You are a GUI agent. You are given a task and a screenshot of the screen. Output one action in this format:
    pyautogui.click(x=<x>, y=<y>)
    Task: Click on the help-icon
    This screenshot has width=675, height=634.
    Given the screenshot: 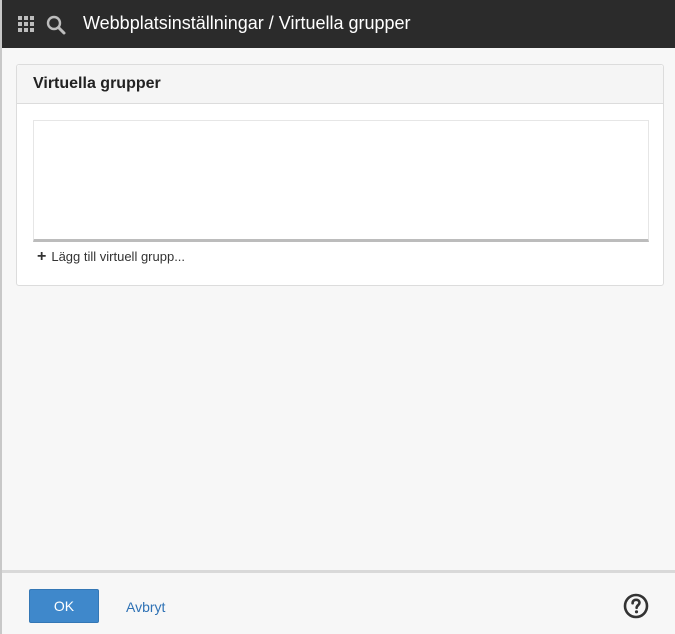 What is the action you would take?
    pyautogui.click(x=636, y=606)
    